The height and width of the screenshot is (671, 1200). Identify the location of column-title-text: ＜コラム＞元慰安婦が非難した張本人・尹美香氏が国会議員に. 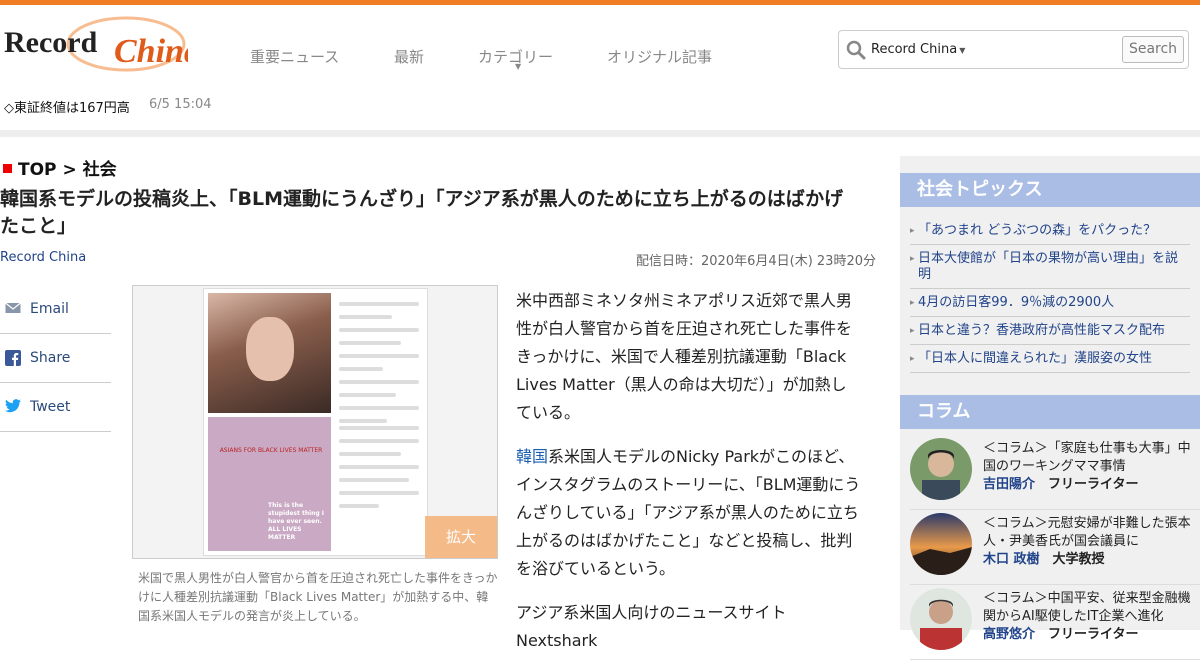
(1087, 532).